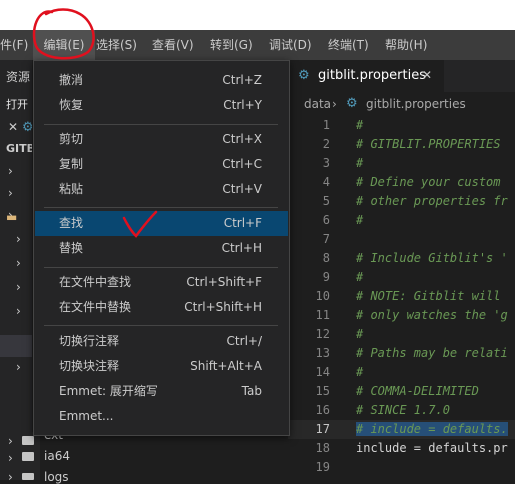 The image size is (515, 484). I want to click on annotation-circle, so click(63, 34).